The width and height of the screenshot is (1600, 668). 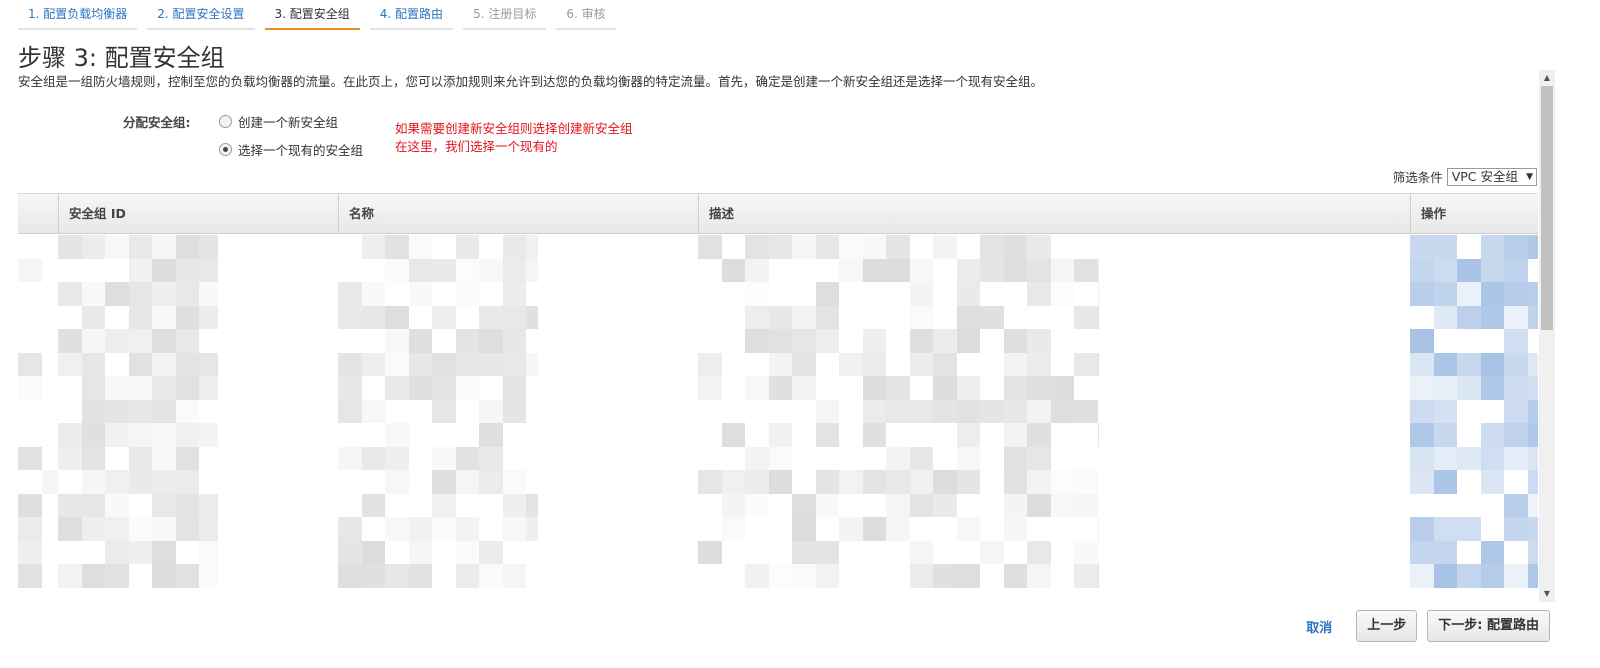 What do you see at coordinates (278, 121) in the screenshot?
I see `radio-create-new: 创建一个新安全组` at bounding box center [278, 121].